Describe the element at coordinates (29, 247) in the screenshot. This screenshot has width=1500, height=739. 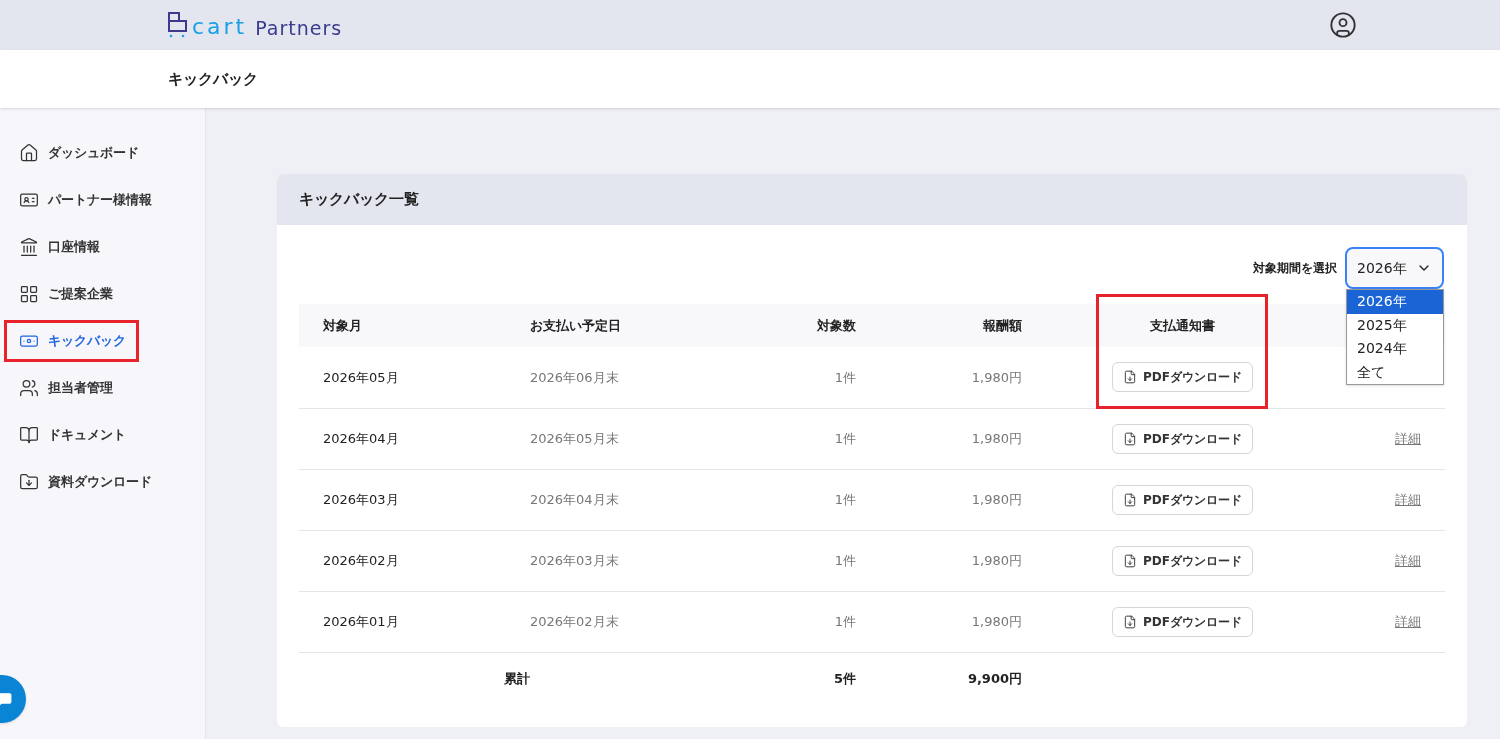
I see `bank-icon` at that location.